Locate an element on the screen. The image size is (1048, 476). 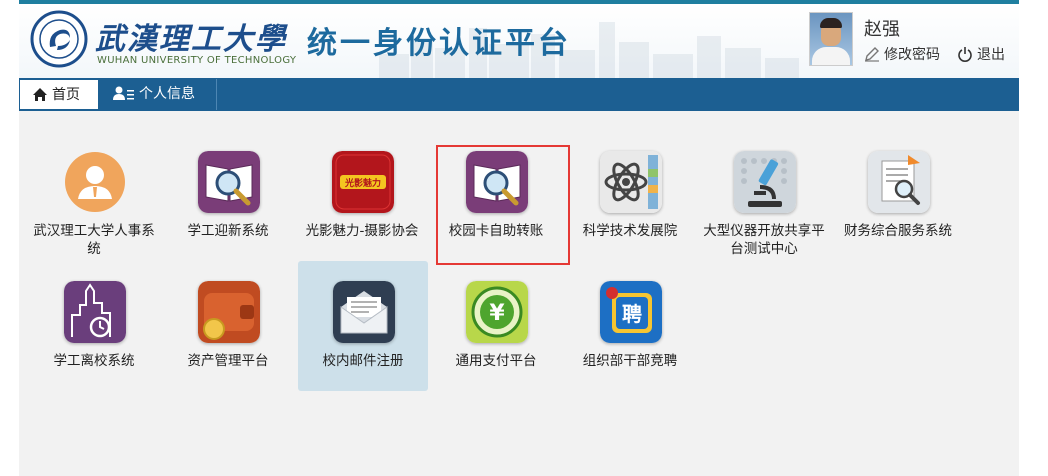
wallet-icon is located at coordinates (229, 312).